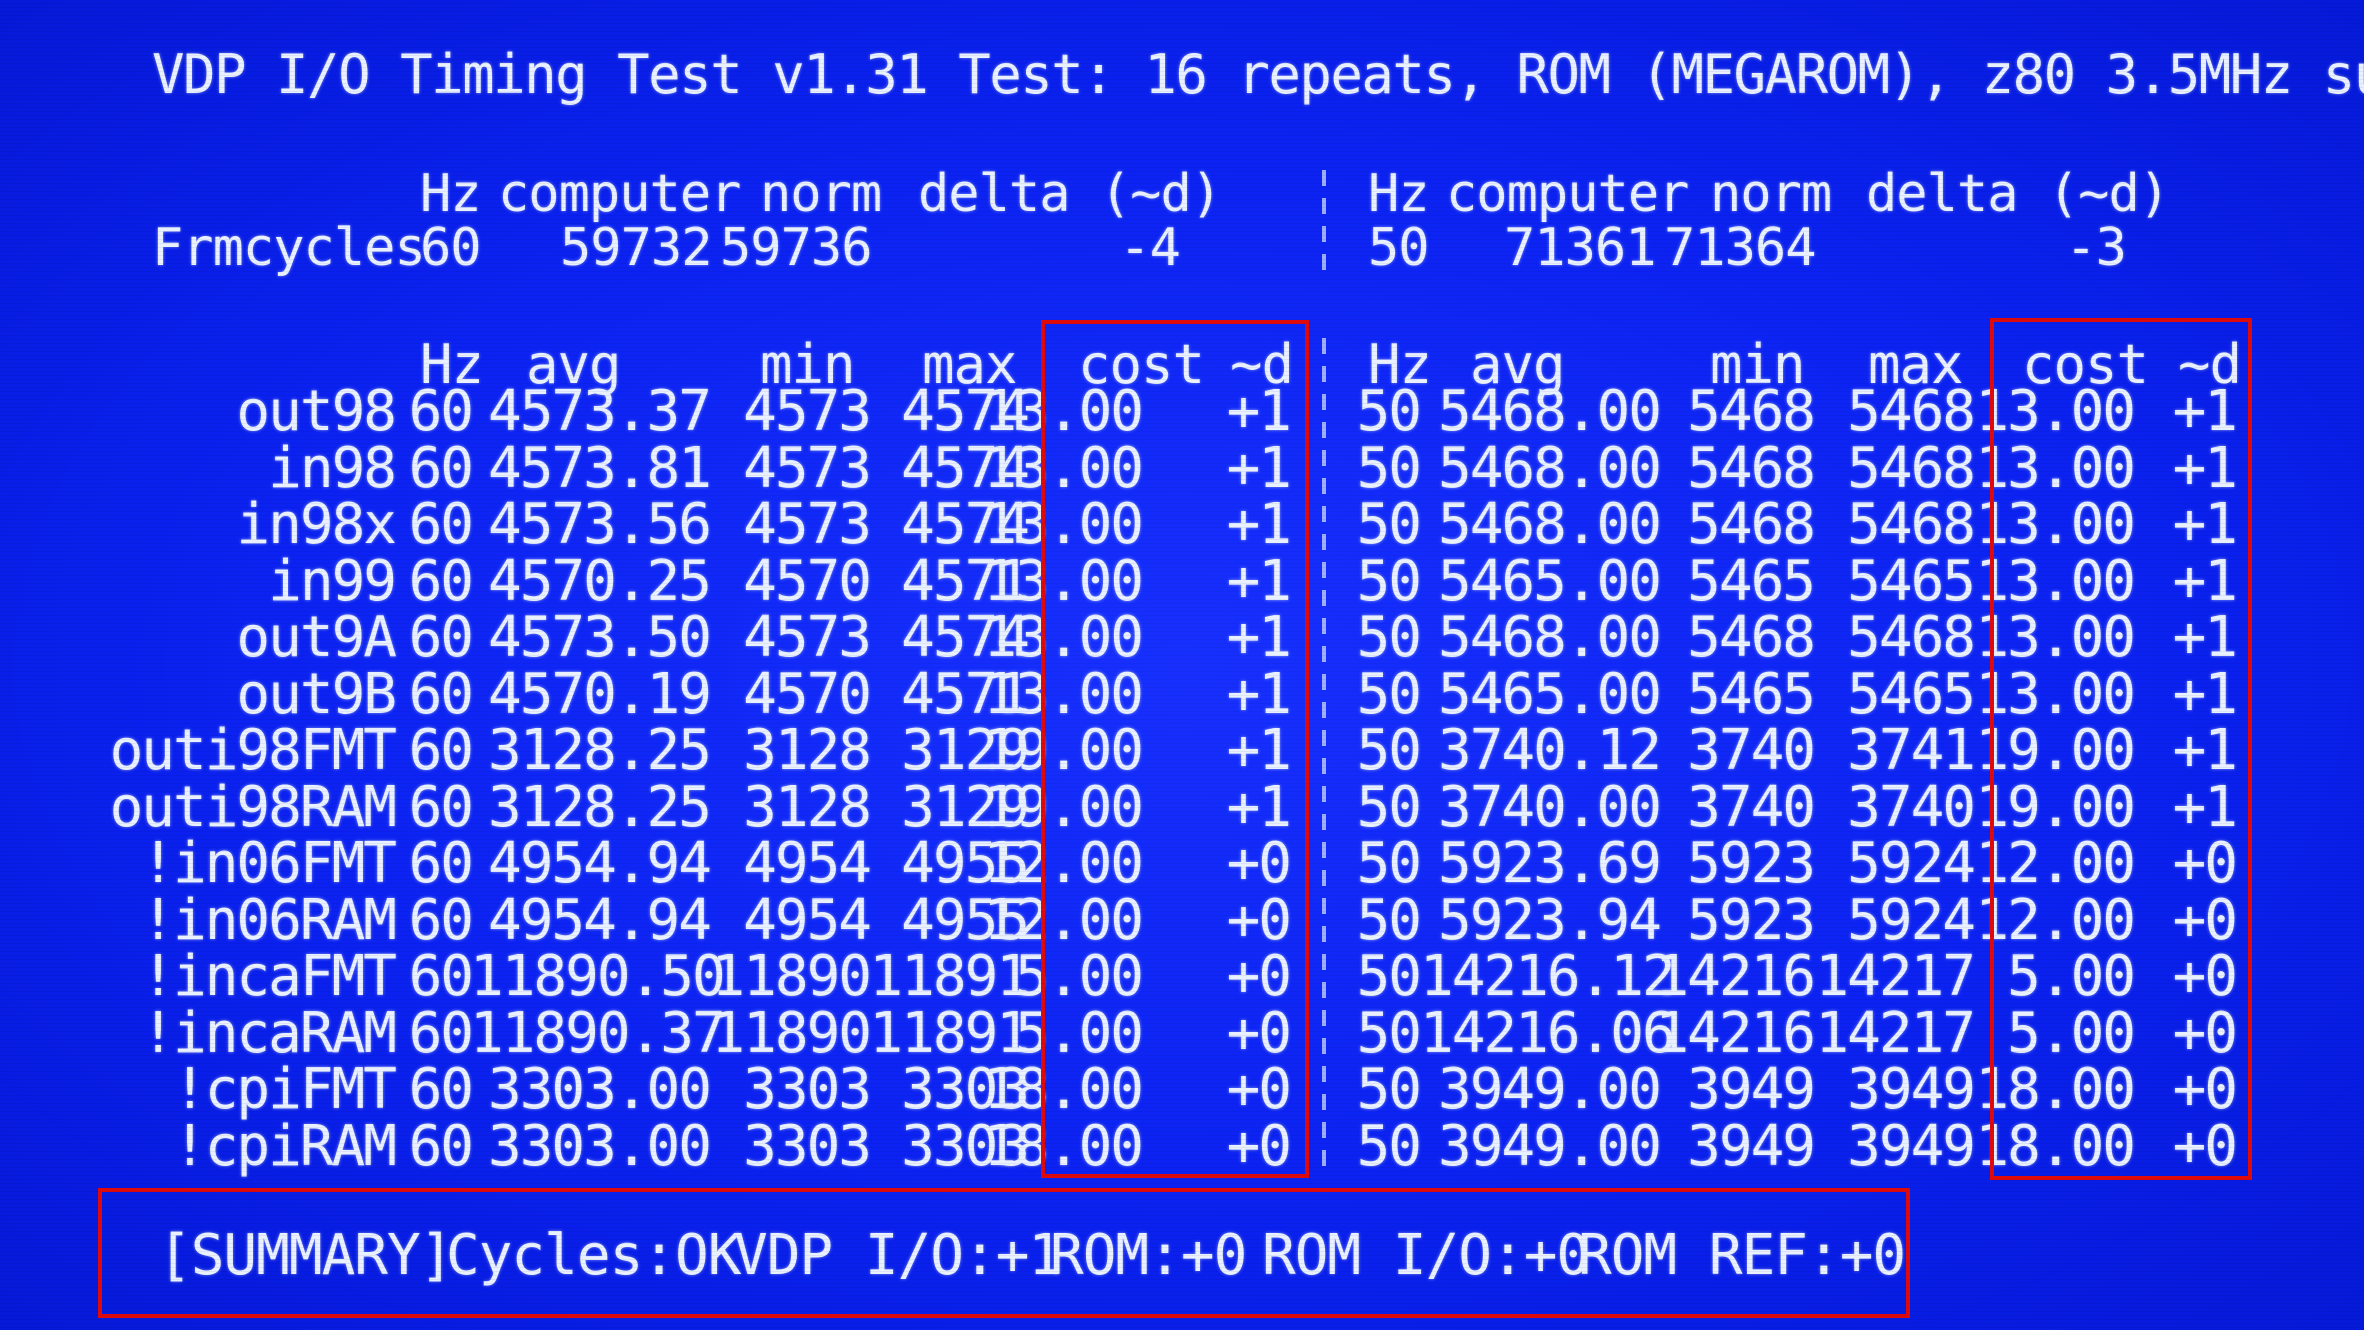 The width and height of the screenshot is (2364, 1330). Describe the element at coordinates (593, 1255) in the screenshot. I see `summary-cycles: Cycles:OK` at that location.